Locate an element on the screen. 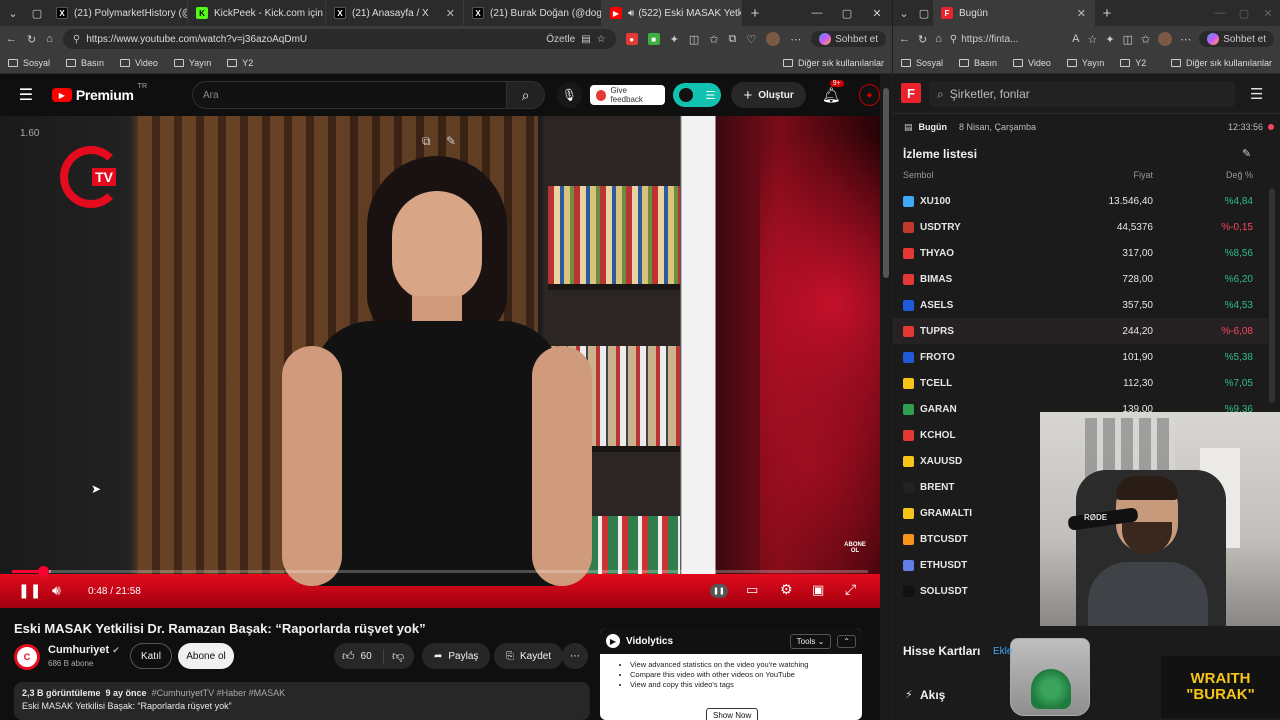  bookmark-folder: Sosyal is located at coordinates (29, 63).